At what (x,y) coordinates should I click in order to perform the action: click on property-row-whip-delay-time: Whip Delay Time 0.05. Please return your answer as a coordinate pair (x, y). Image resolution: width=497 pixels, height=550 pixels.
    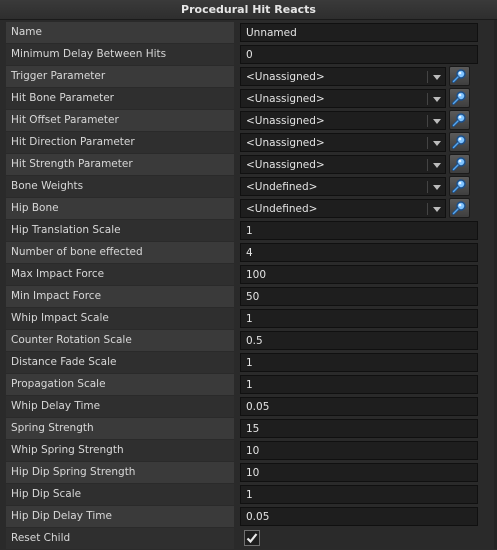
    Looking at the image, I should click on (250, 407).